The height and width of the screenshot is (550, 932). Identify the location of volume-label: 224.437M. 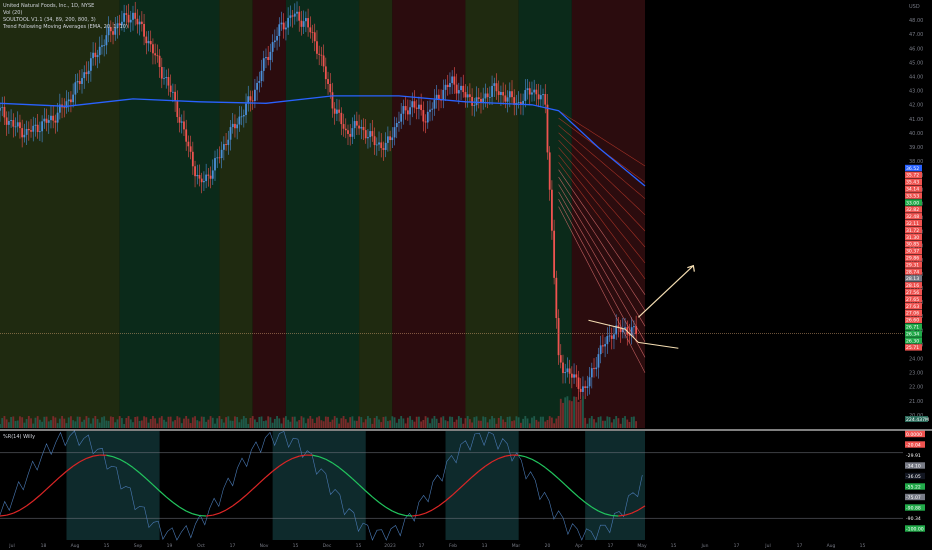
(917, 420).